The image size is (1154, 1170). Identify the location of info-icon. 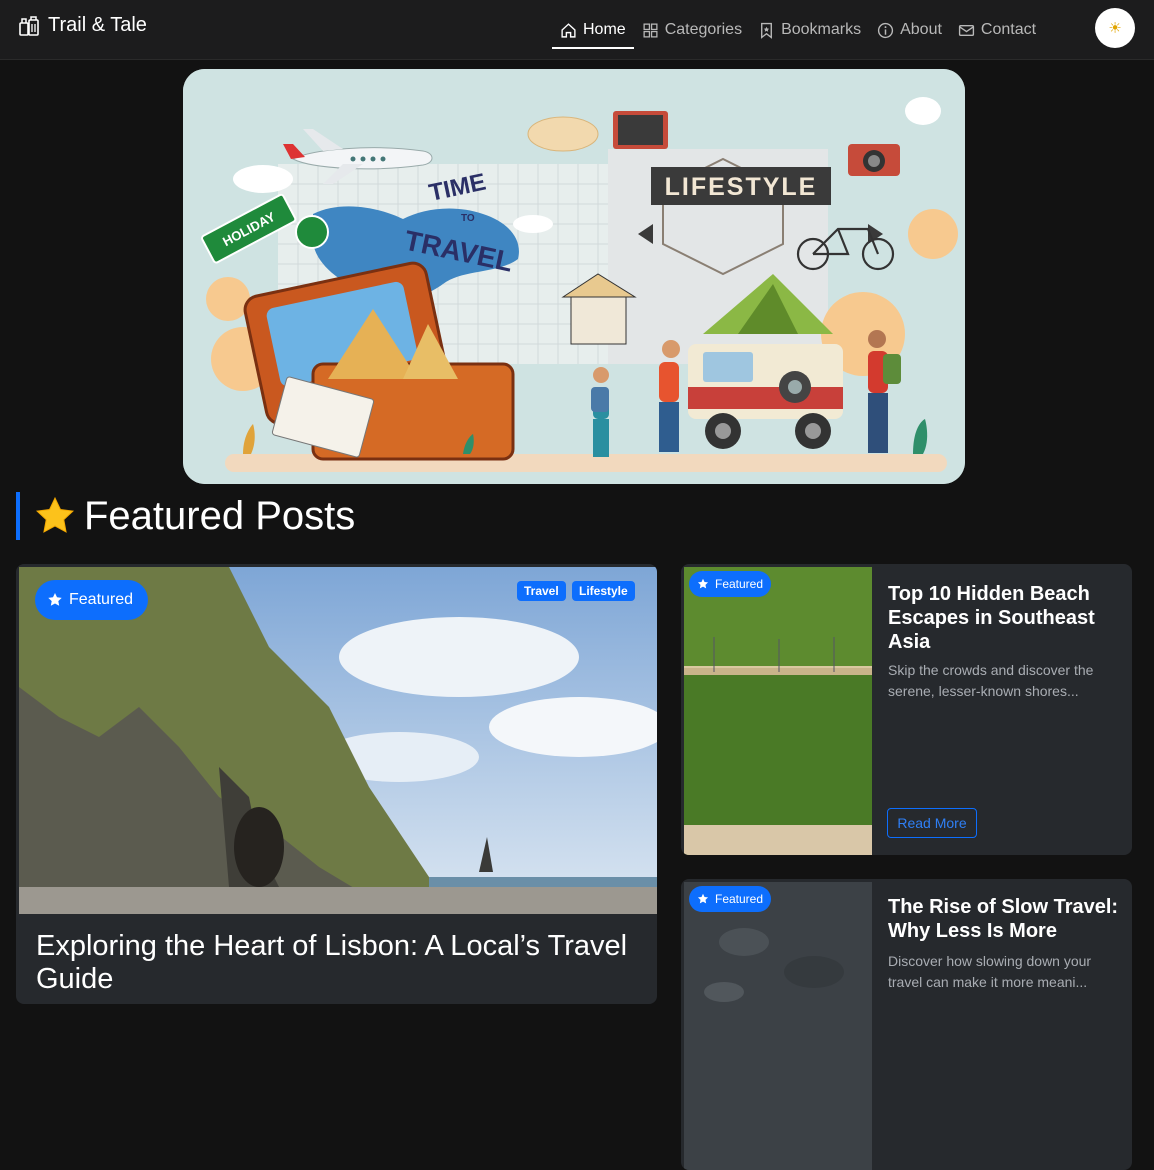
(885, 30).